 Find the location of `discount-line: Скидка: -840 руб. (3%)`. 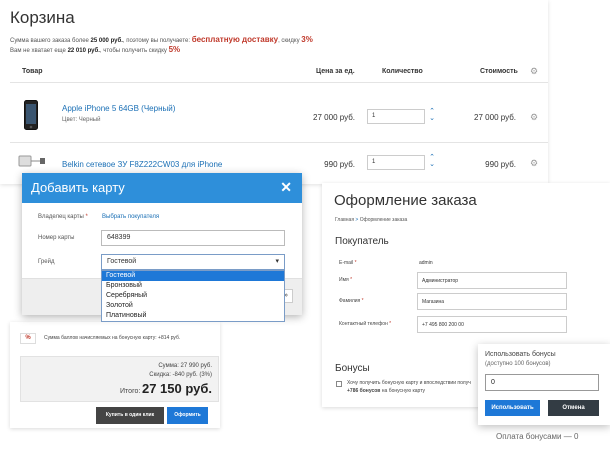

discount-line: Скидка: -840 руб. (3%) is located at coordinates (180, 375).